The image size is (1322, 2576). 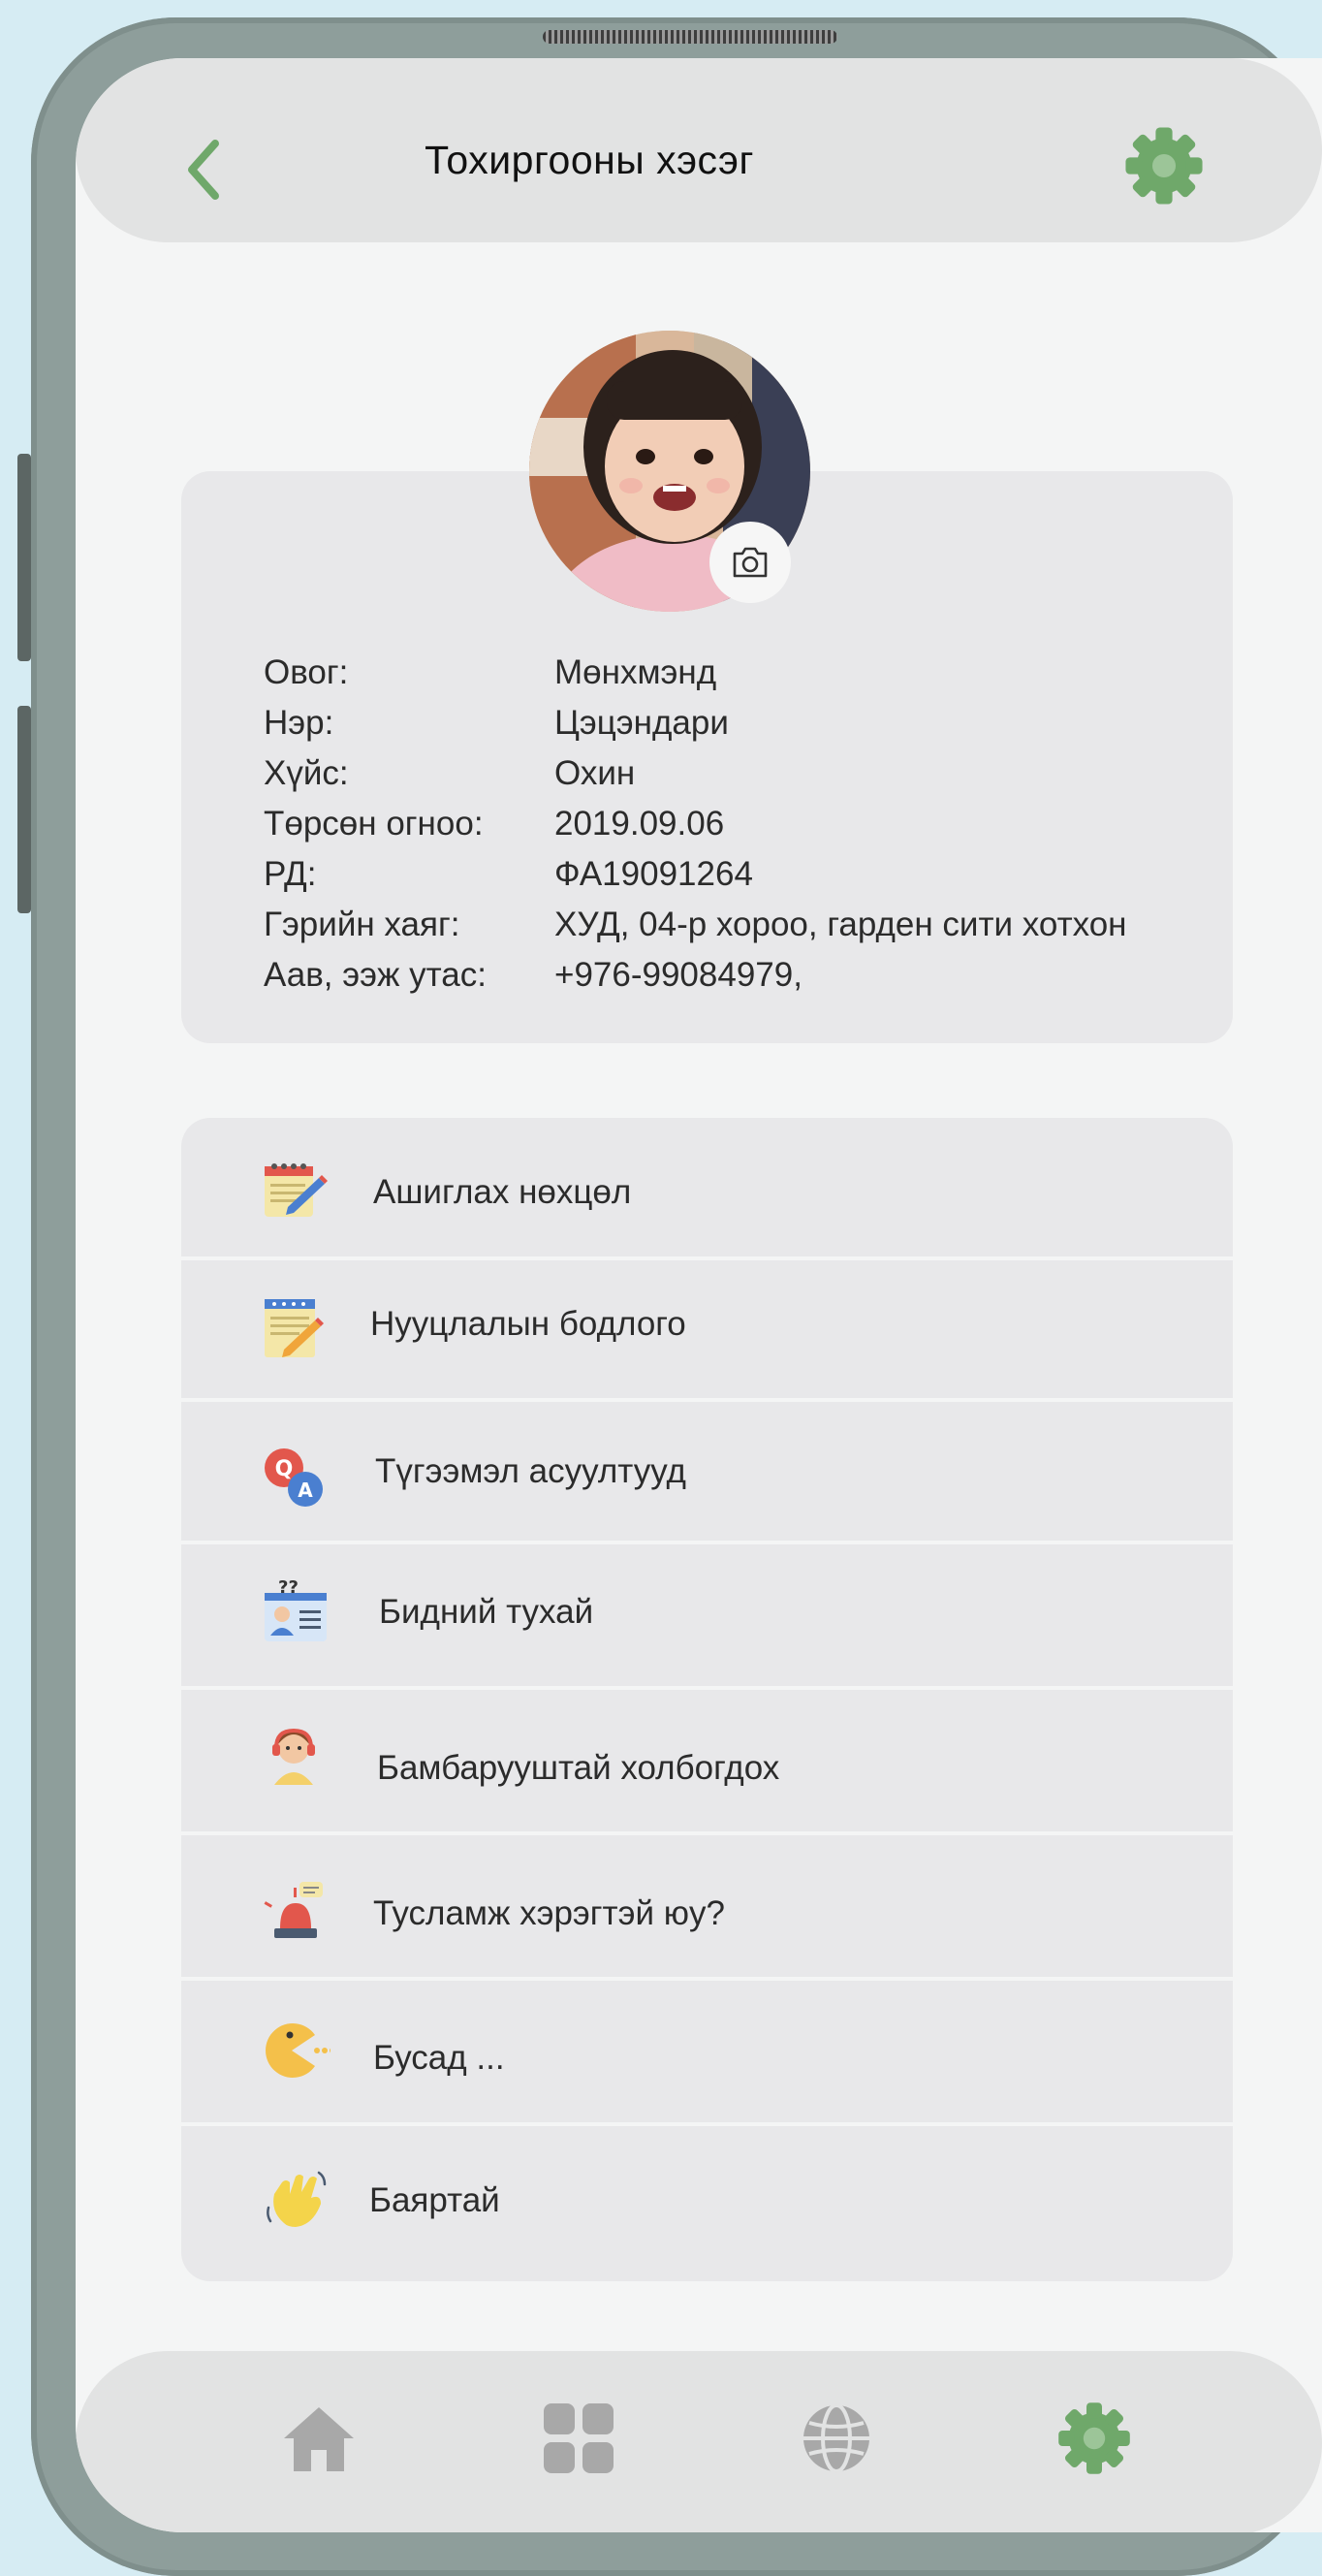 I want to click on menu-item-label: Ашиглах нөхцөл, so click(x=503, y=1192).